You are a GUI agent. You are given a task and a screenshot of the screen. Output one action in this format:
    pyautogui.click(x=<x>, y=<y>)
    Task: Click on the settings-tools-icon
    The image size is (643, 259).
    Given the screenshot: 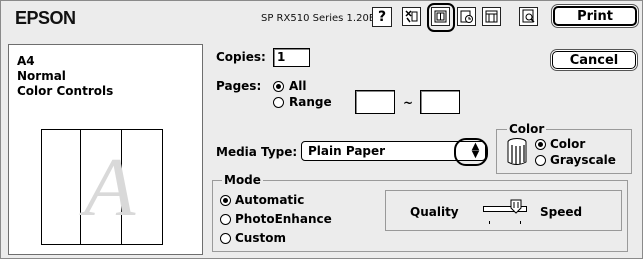 What is the action you would take?
    pyautogui.click(x=411, y=16)
    